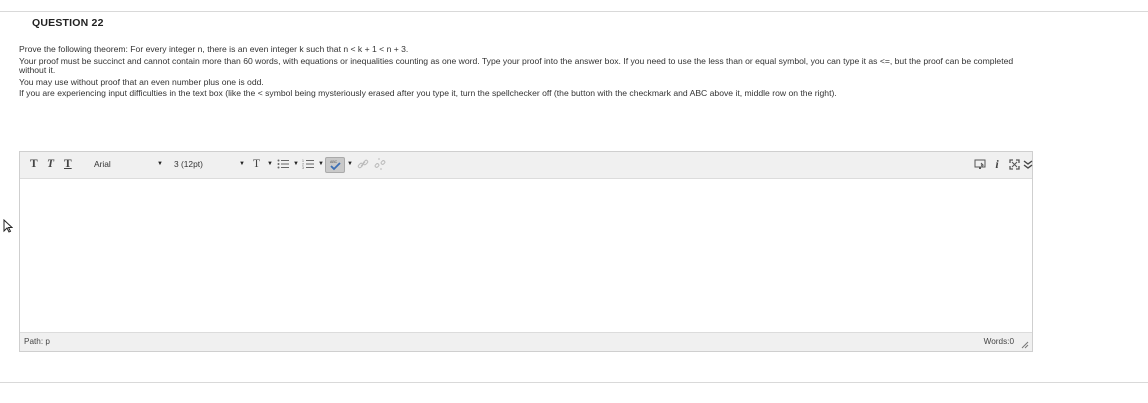  What do you see at coordinates (335, 165) in the screenshot?
I see `spellcheck-icon: ABC` at bounding box center [335, 165].